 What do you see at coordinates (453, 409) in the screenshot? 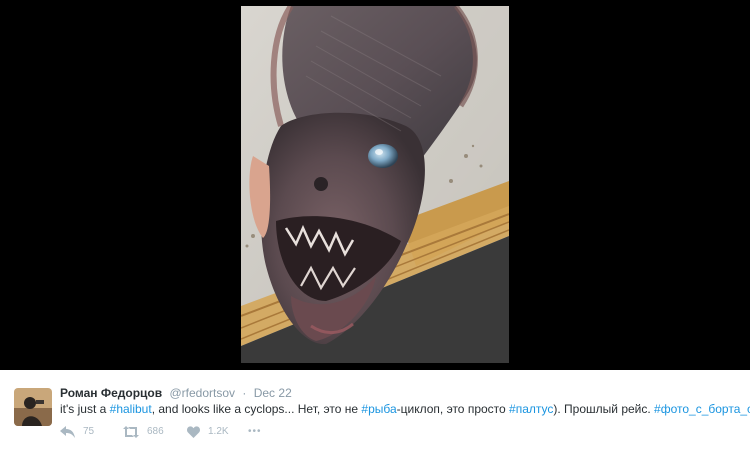
I see `tweet-text-part: -циклоп, это просто` at bounding box center [453, 409].